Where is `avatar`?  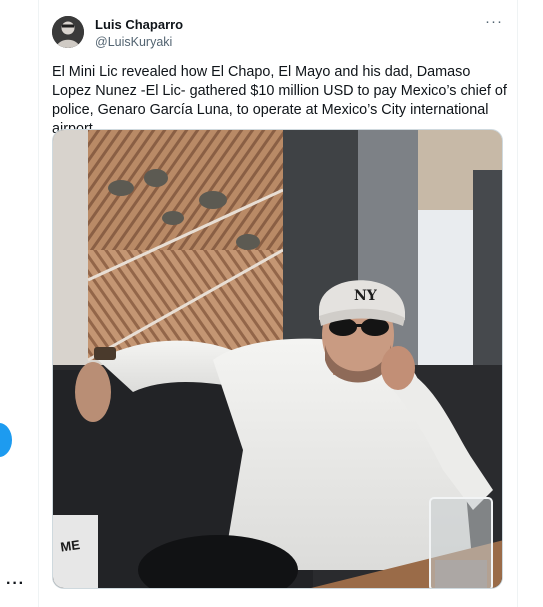
avatar is located at coordinates (68, 32).